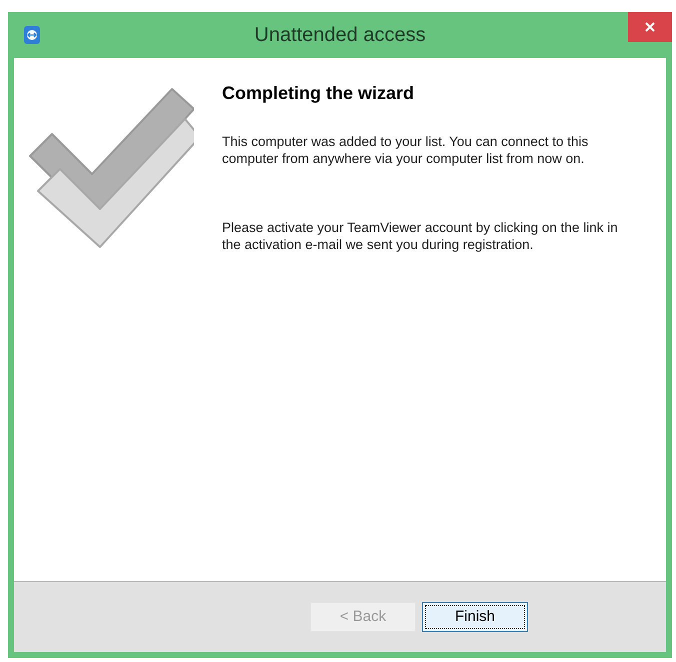  I want to click on app-logo-icon, so click(32, 35).